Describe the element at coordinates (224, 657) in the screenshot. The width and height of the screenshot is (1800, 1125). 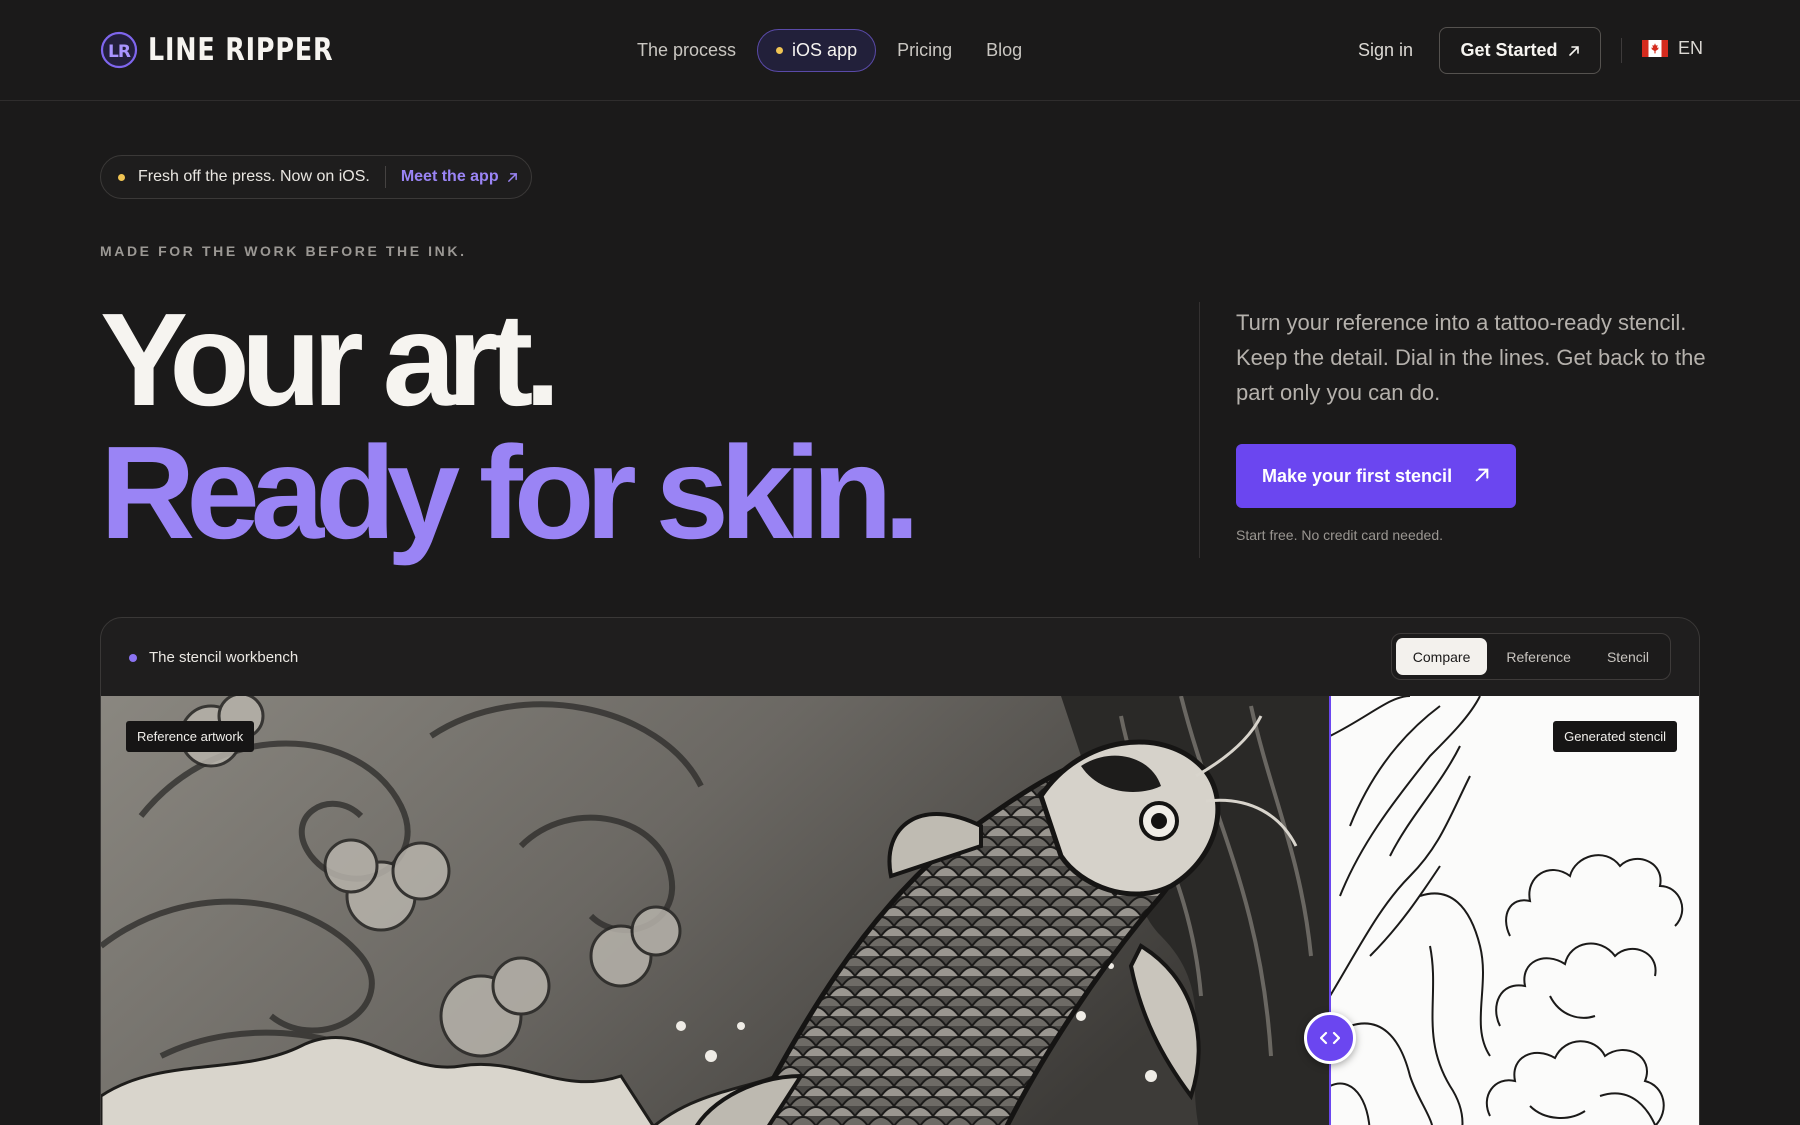
I see `workbench-title-label: The stencil workbench` at that location.